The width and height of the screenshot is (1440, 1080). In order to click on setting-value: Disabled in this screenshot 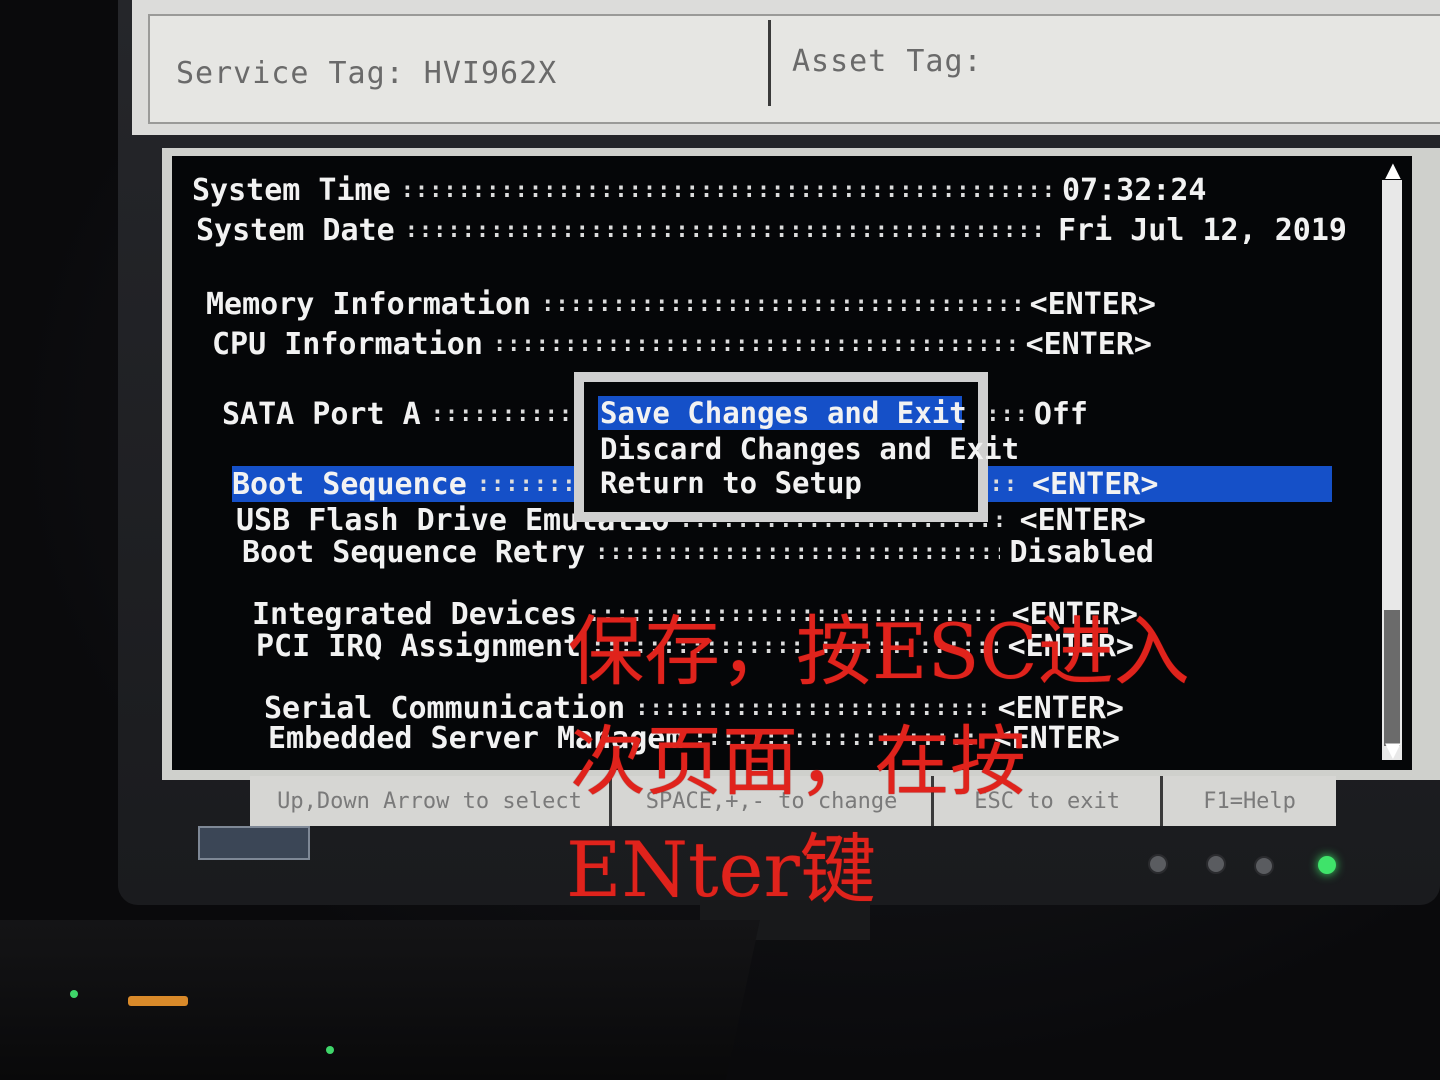, I will do `click(1082, 552)`.